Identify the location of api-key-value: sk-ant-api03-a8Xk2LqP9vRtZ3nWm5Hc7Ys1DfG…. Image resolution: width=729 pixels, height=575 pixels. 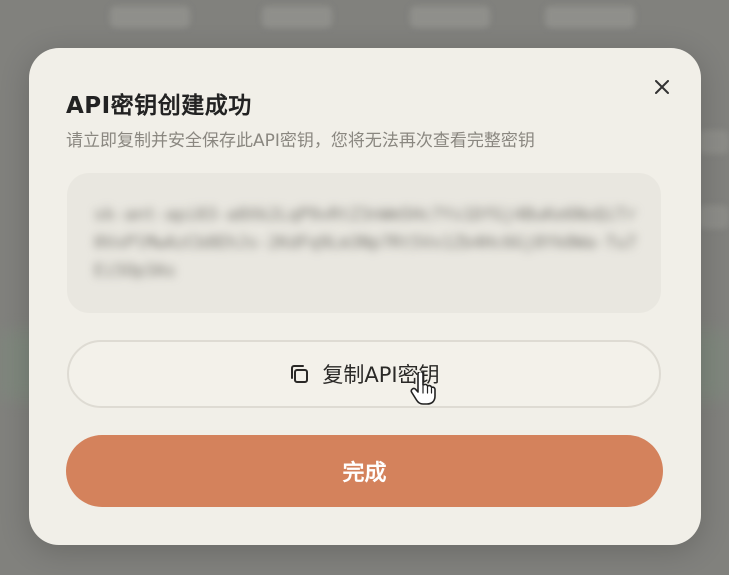
(365, 243).